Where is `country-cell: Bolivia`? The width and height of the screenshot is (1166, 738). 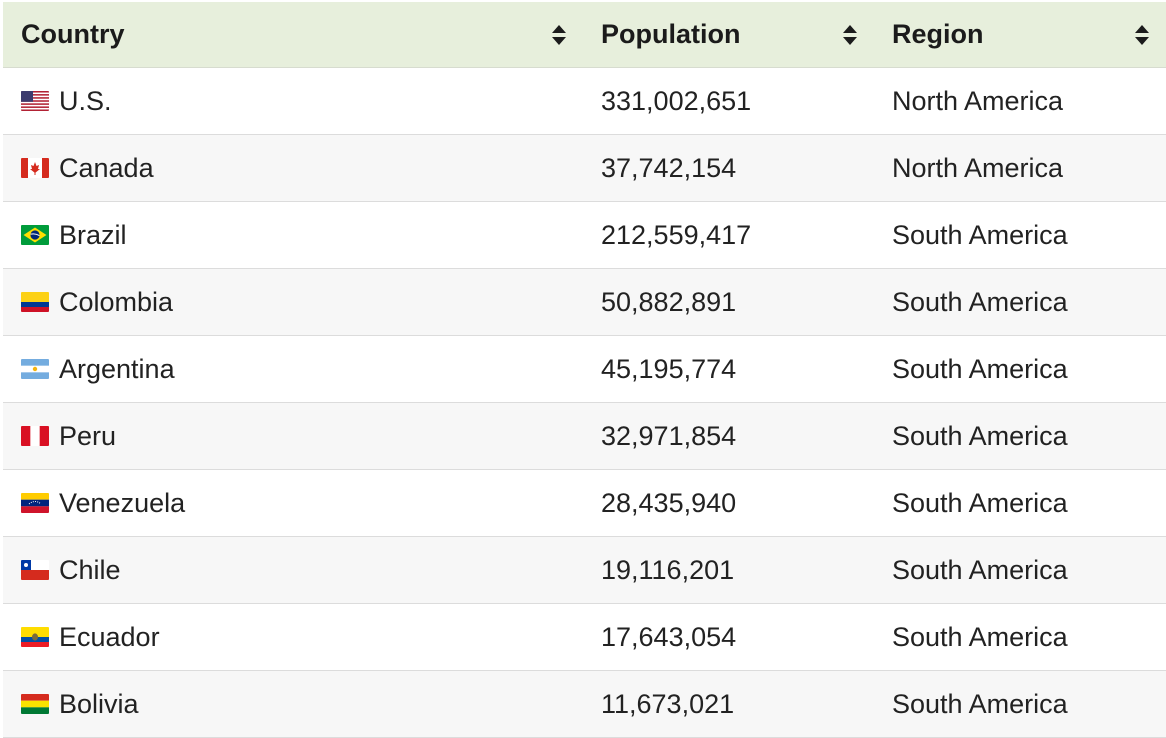
country-cell: Bolivia is located at coordinates (293, 704).